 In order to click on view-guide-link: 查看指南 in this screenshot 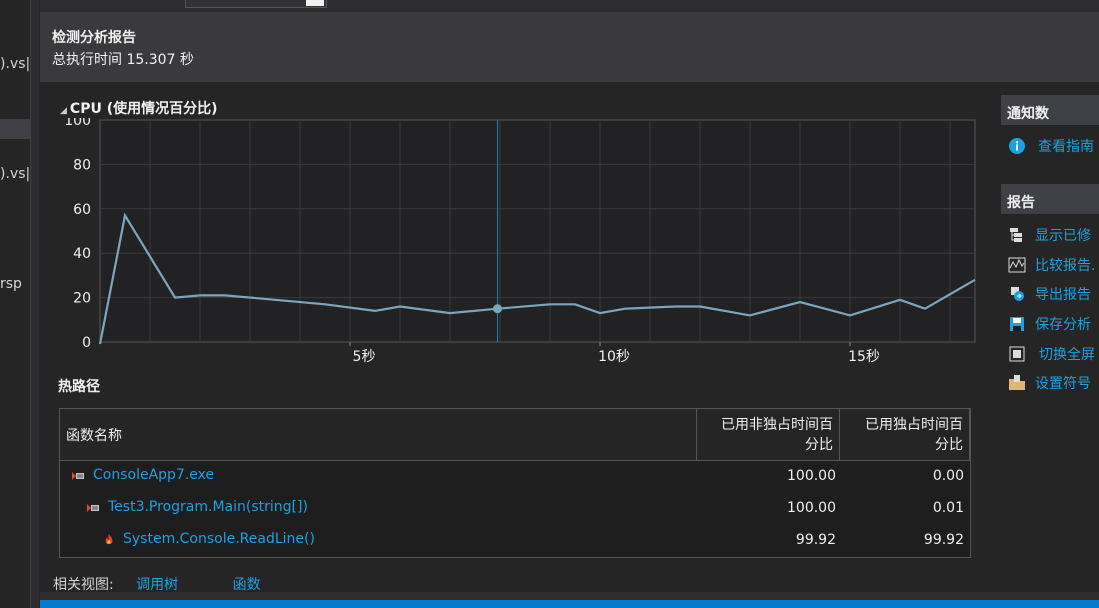, I will do `click(1049, 146)`.